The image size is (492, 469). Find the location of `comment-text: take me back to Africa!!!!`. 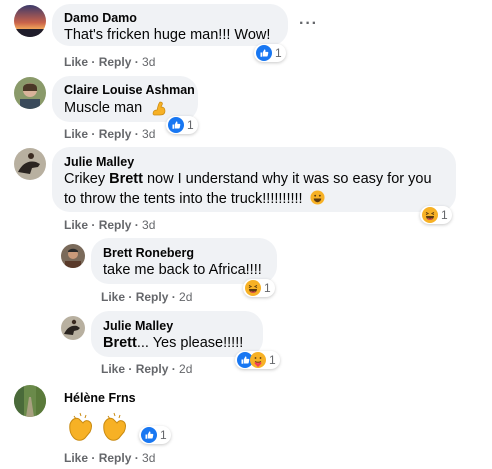

comment-text: take me back to Africa!!!! is located at coordinates (182, 270).